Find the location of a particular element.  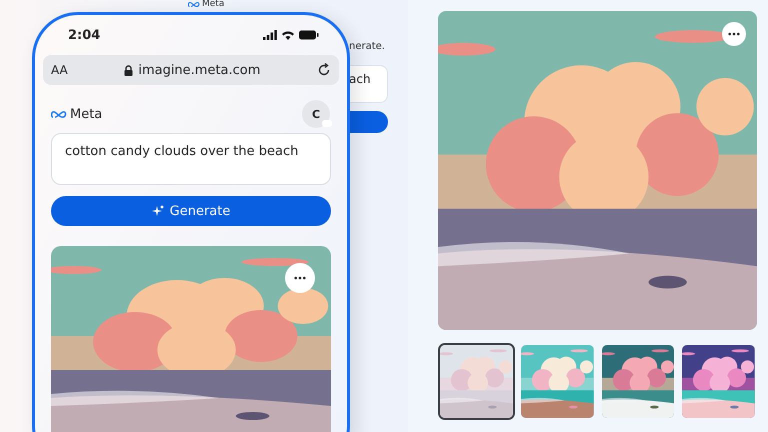

battery-icon is located at coordinates (309, 35).